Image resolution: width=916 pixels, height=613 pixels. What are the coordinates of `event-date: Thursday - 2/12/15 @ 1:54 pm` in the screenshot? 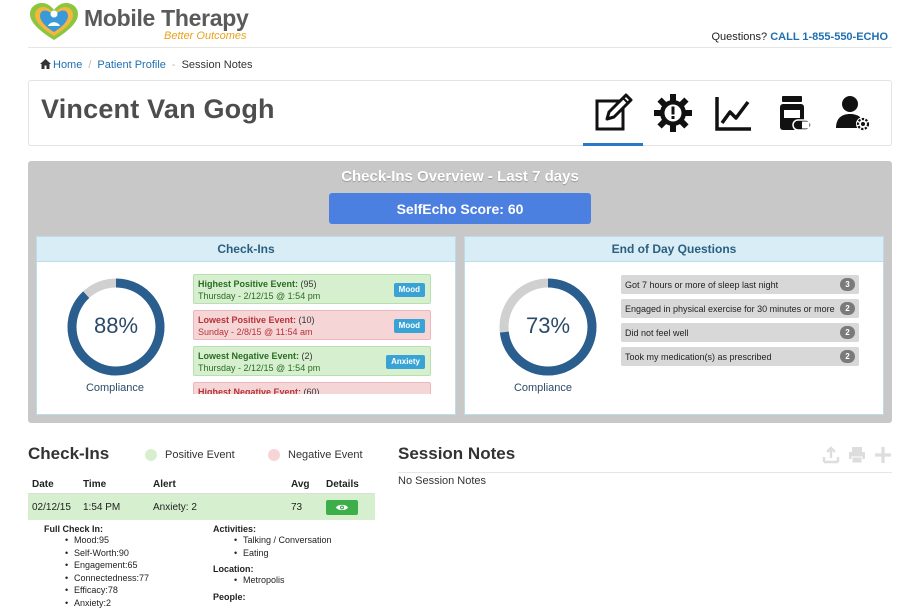 It's located at (259, 296).